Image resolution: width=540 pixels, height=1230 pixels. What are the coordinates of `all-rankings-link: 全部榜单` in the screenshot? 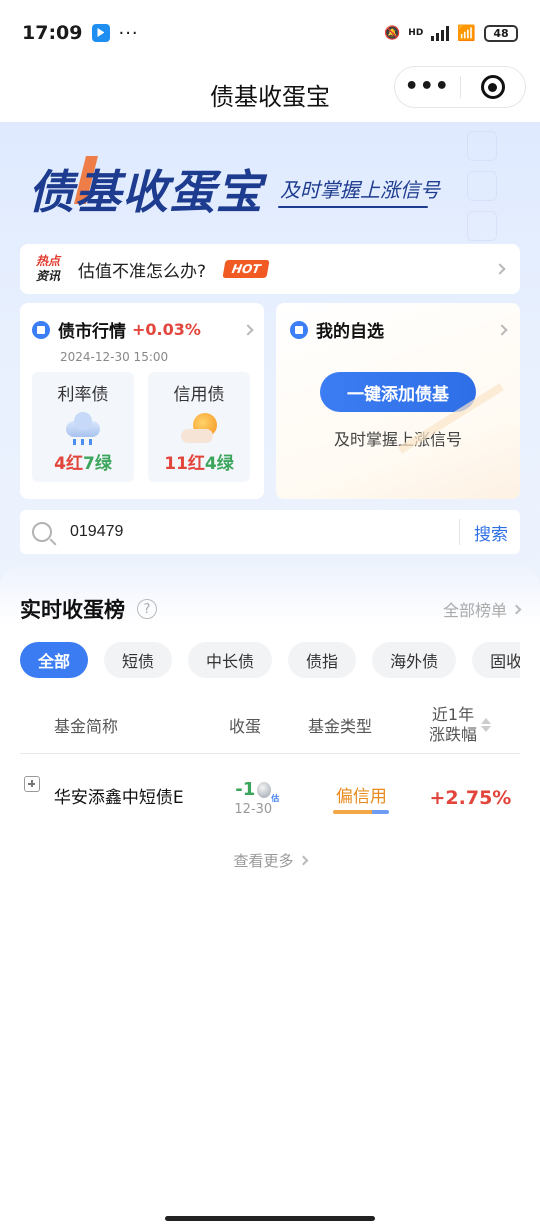 It's located at (482, 609).